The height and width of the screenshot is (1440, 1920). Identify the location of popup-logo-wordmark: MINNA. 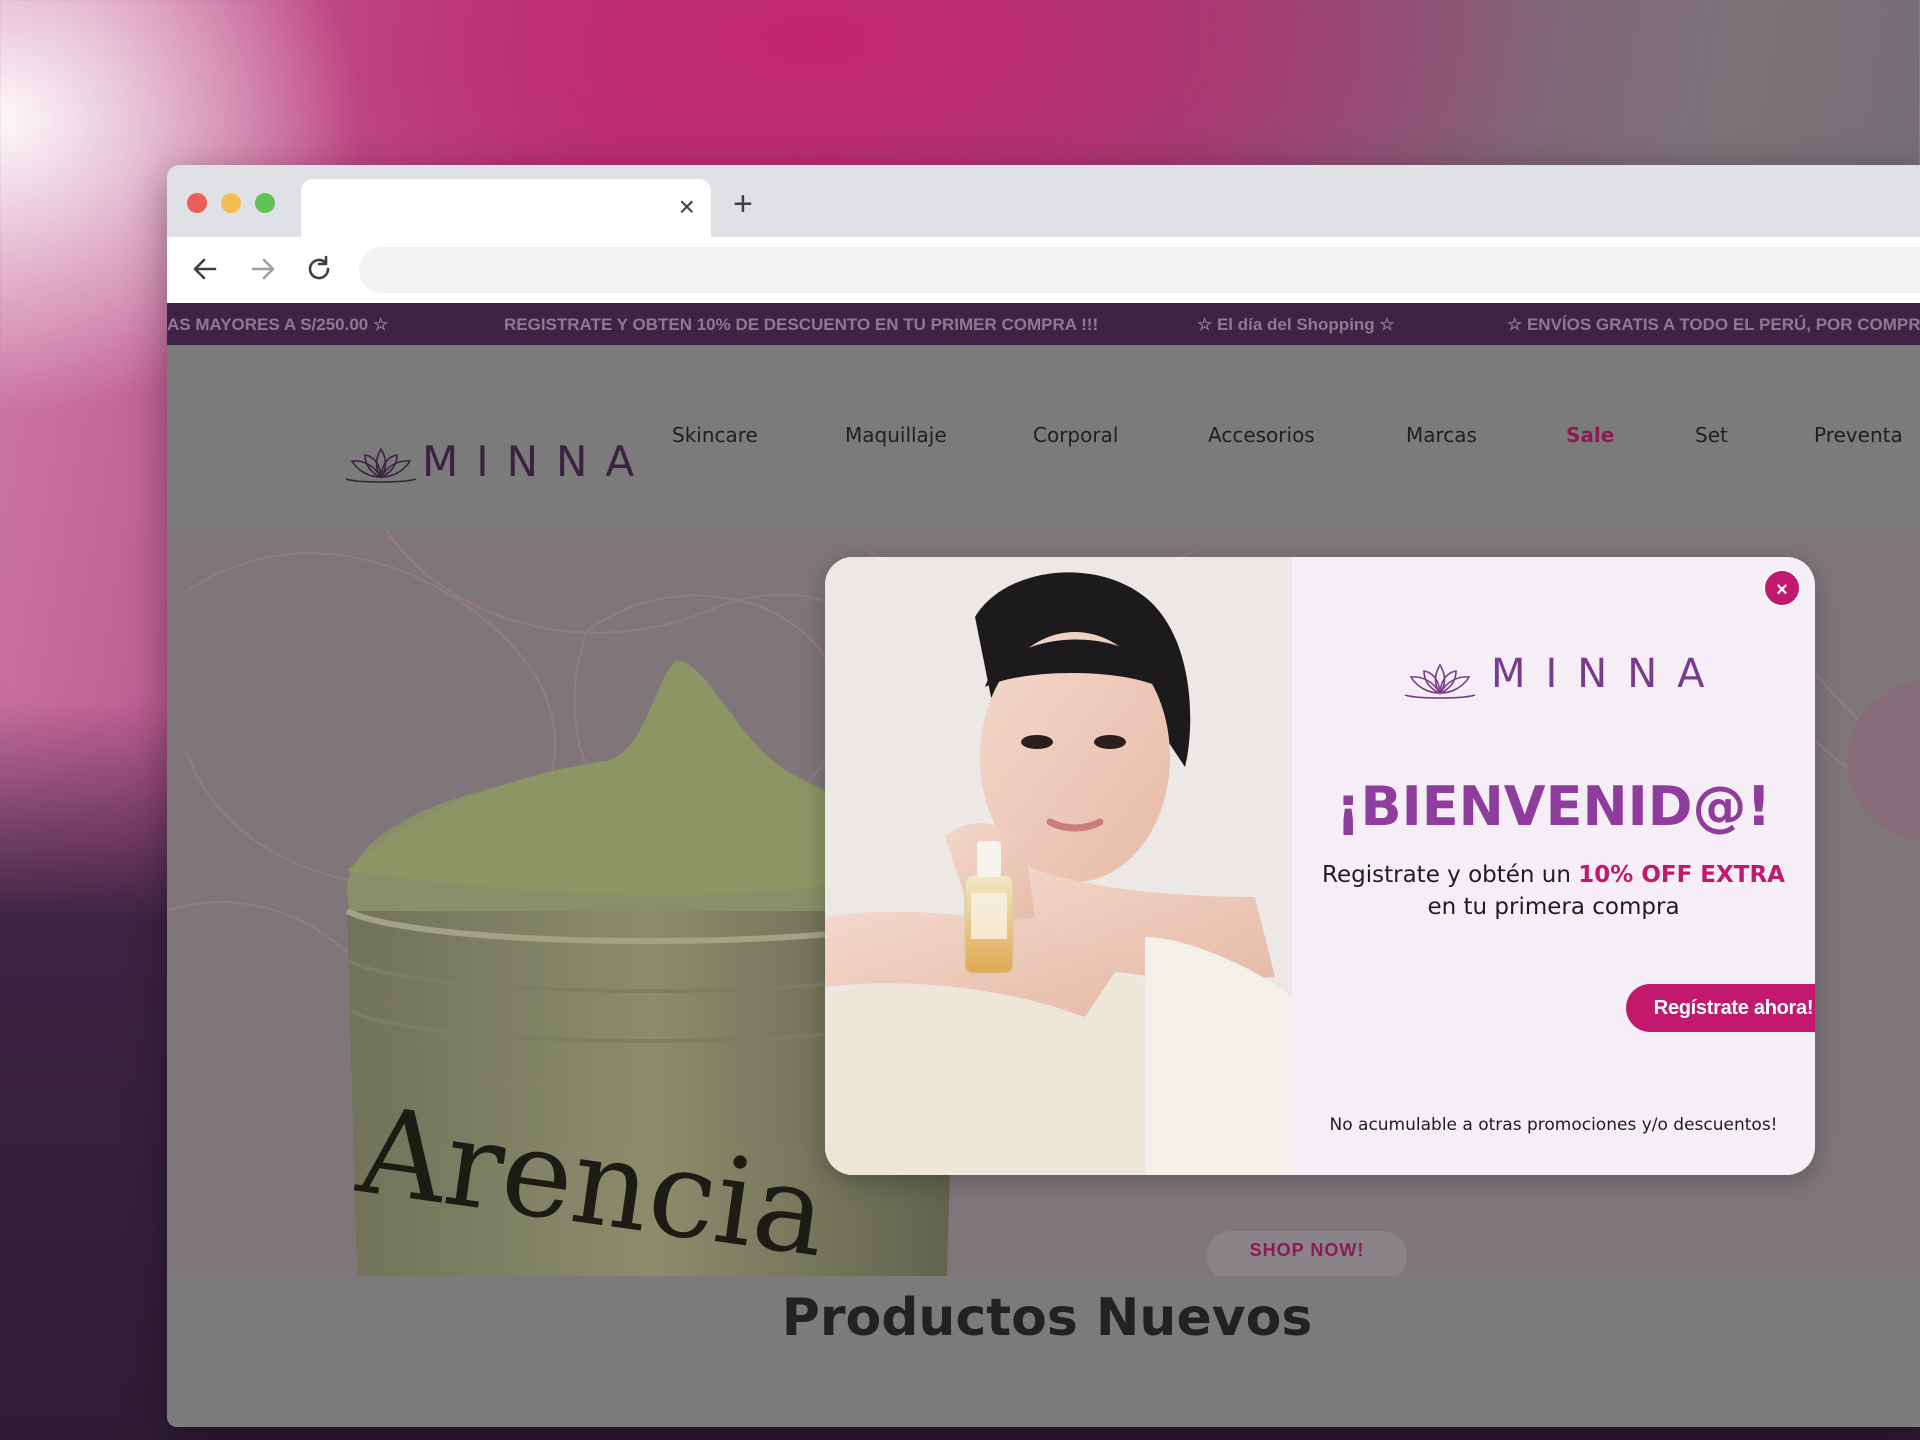
(1608, 674).